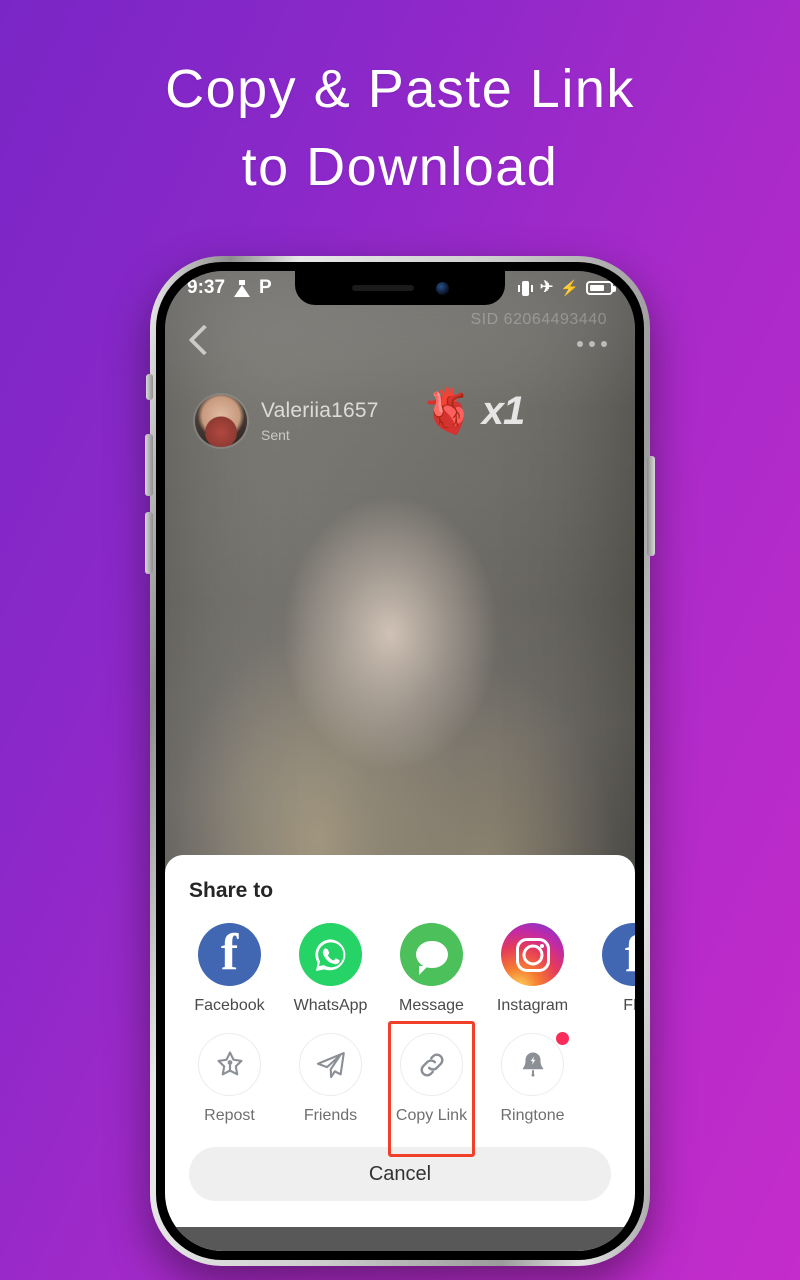  I want to click on vibrate-icon, so click(525, 288).